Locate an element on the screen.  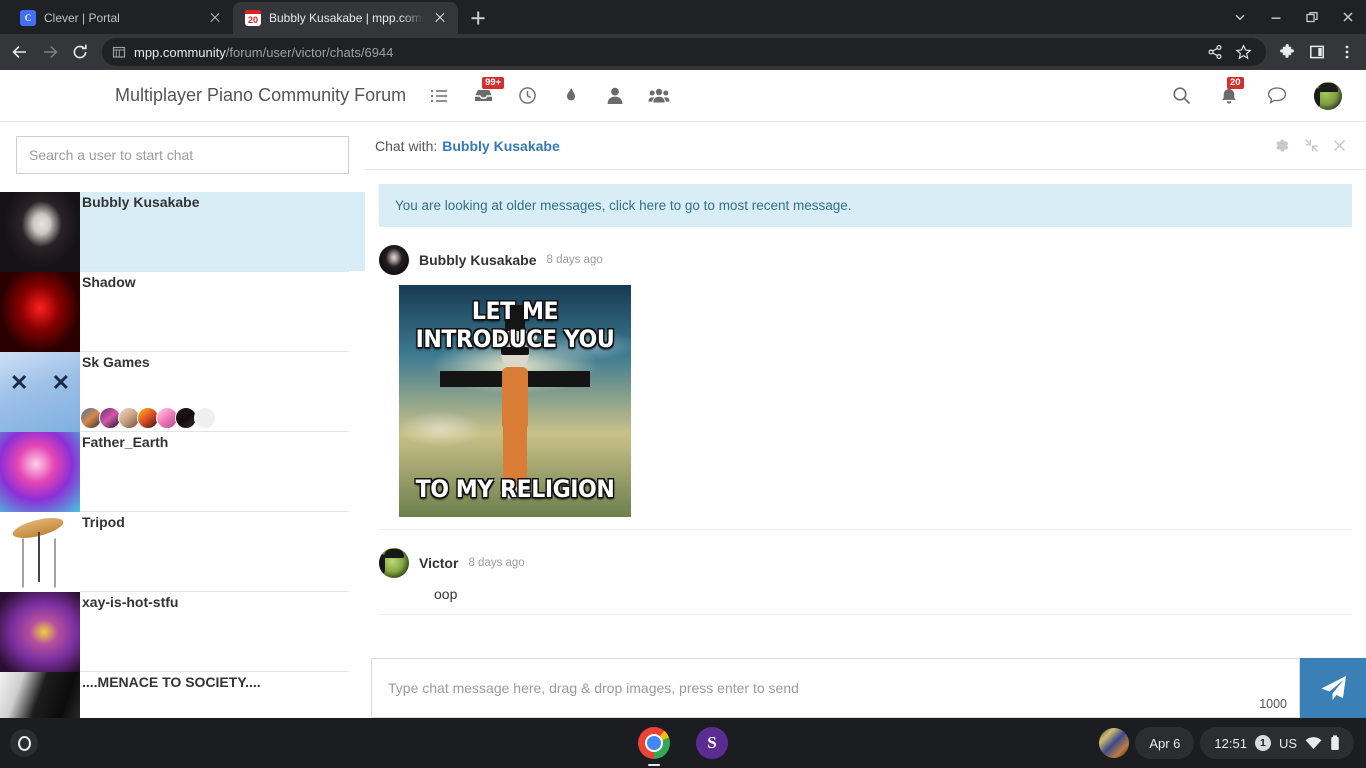
chat-with-label: Chat with: is located at coordinates (406, 145).